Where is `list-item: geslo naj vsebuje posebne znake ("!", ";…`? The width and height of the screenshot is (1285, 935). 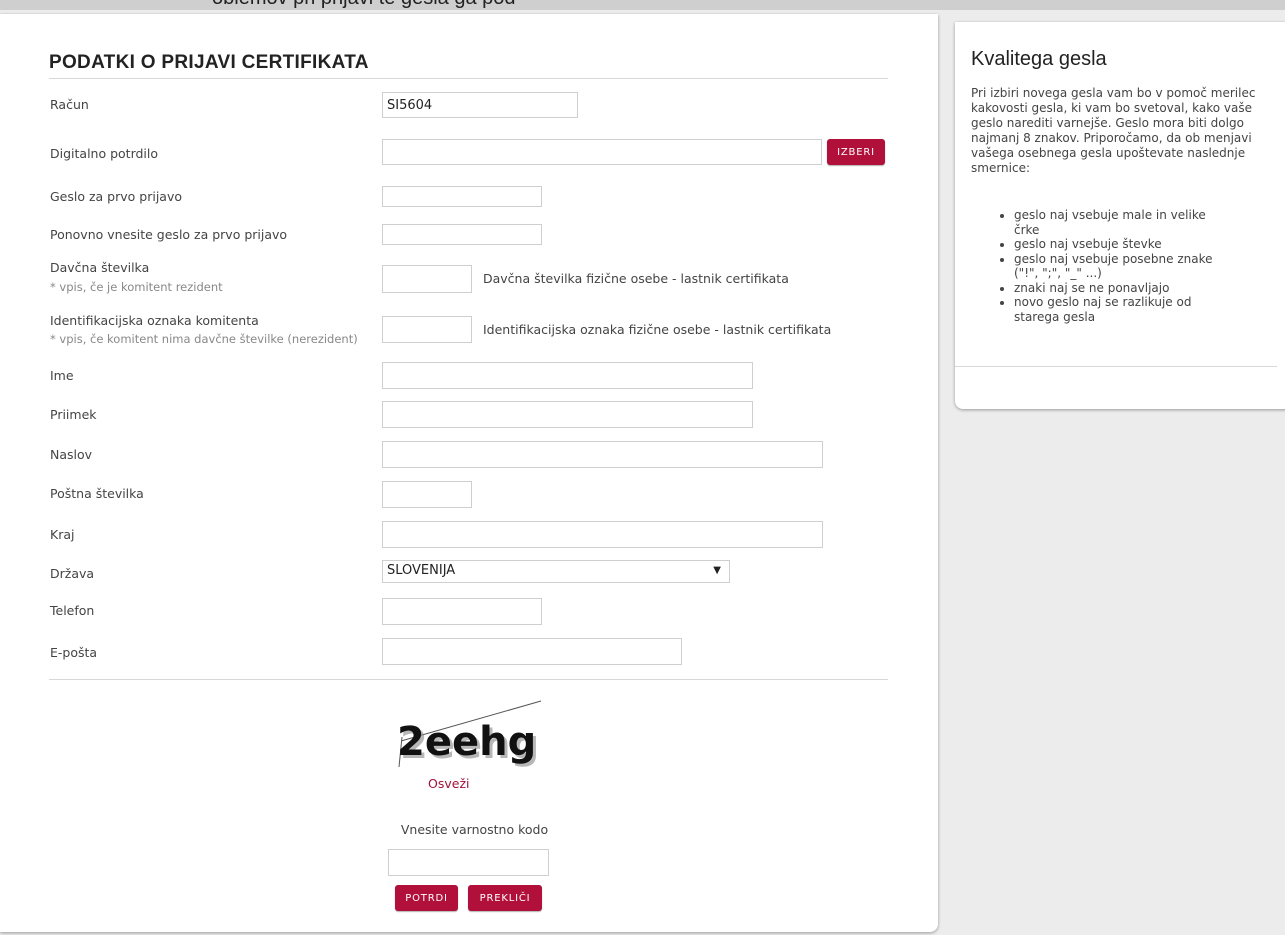
list-item: geslo naj vsebuje posebne znake ("!", ";… is located at coordinates (1124, 266).